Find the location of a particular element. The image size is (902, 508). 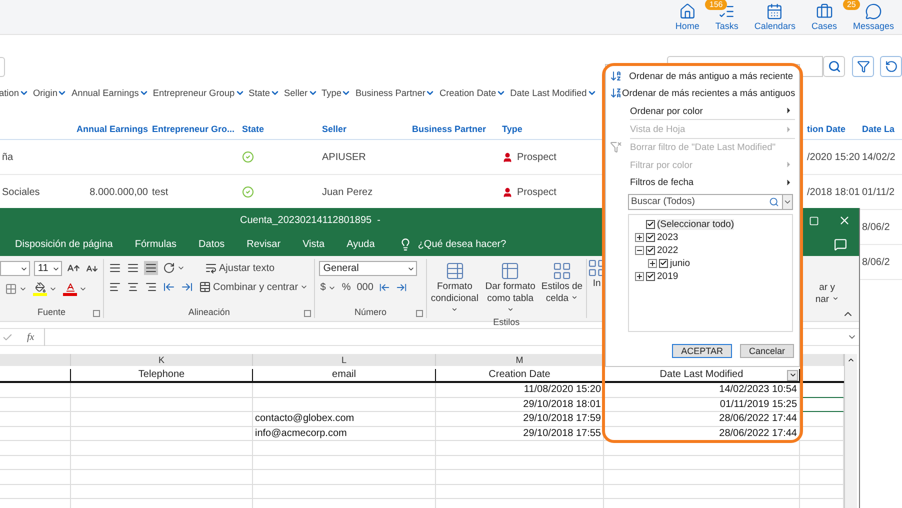

header-cell: email is located at coordinates (344, 375).